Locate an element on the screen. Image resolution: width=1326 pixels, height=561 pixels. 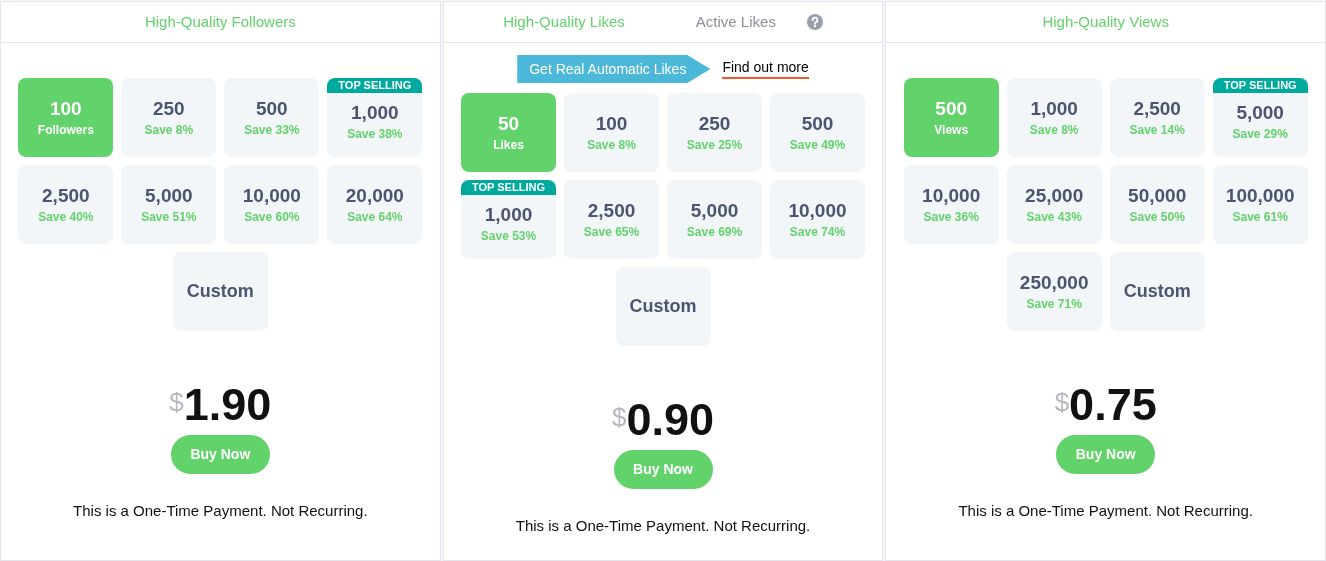
package-option: 1,000 Save 8% is located at coordinates (1054, 117).